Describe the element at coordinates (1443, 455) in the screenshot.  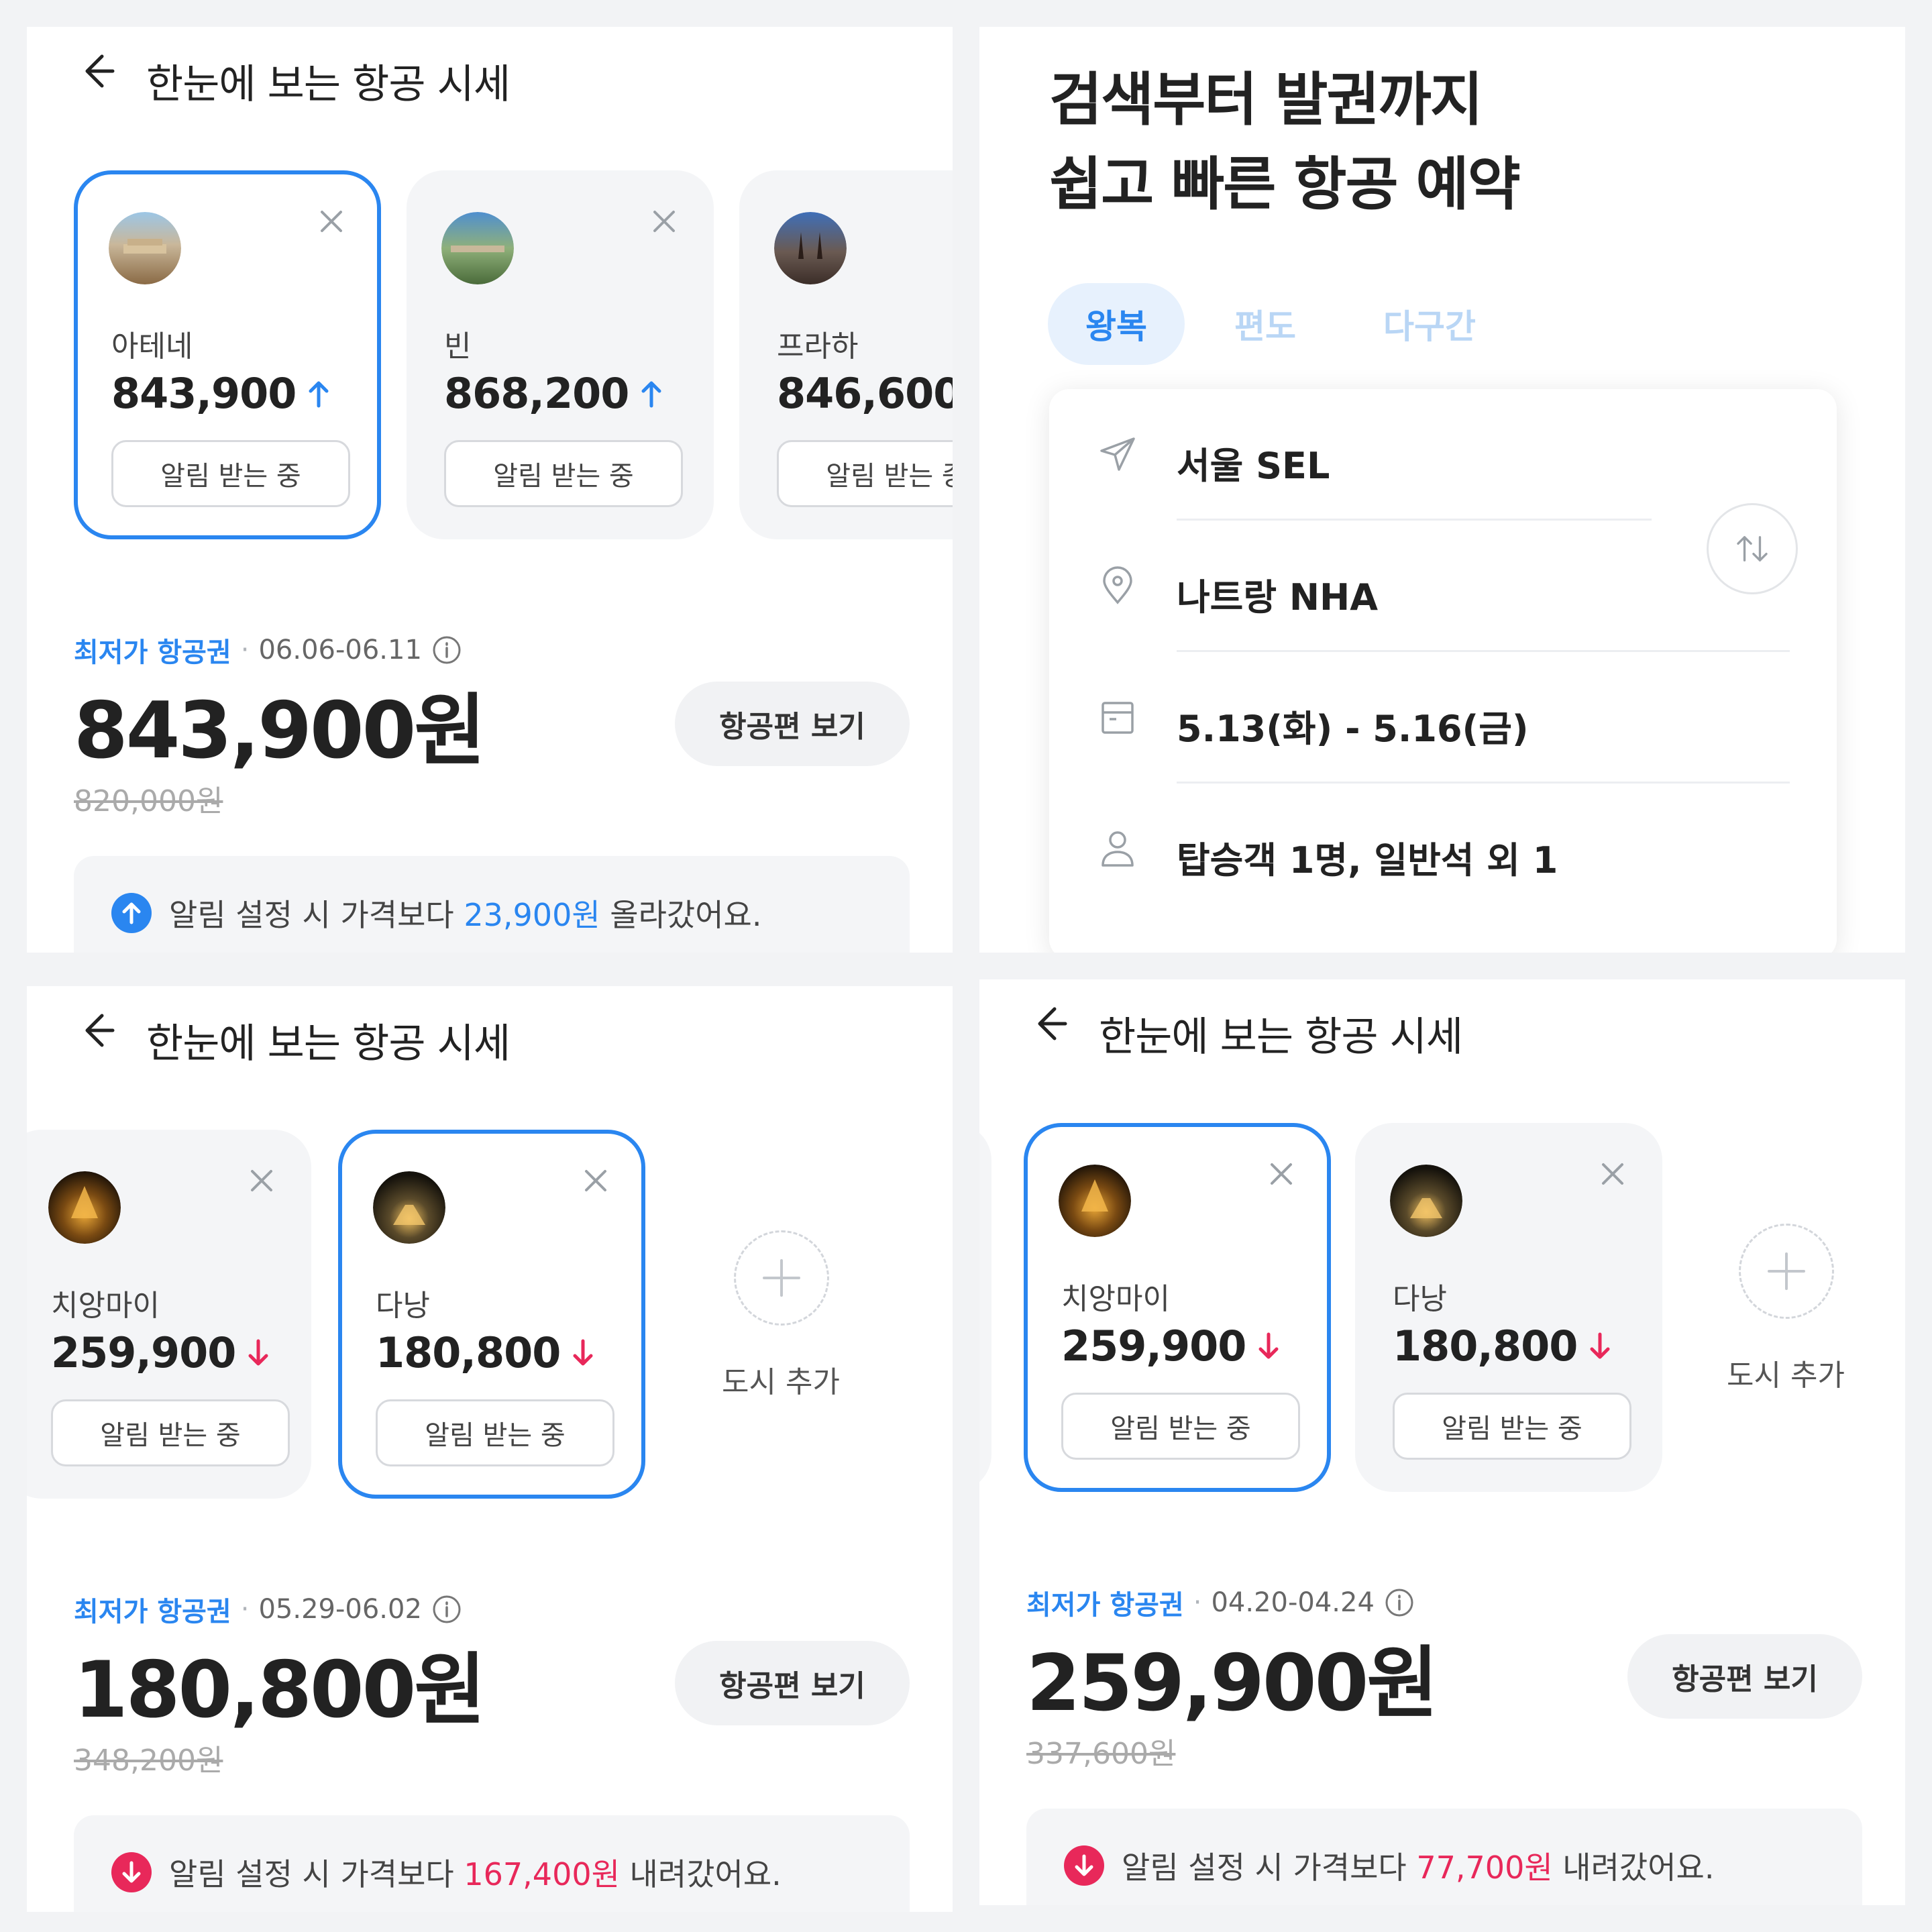
I see `origin-field: 서울 SEL` at that location.